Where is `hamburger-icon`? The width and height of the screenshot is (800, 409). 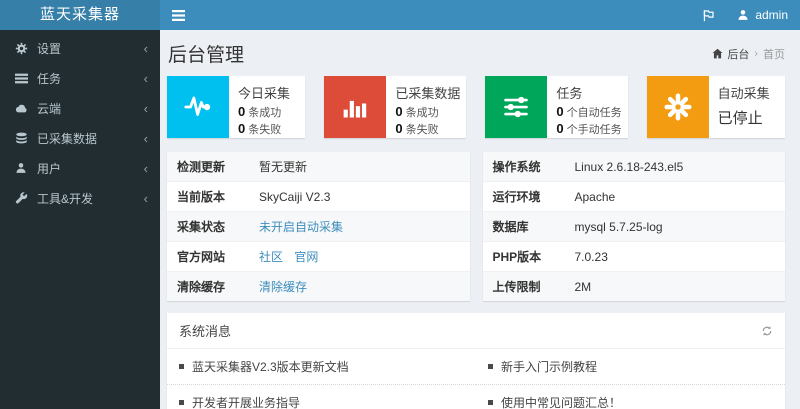
hamburger-icon is located at coordinates (178, 15).